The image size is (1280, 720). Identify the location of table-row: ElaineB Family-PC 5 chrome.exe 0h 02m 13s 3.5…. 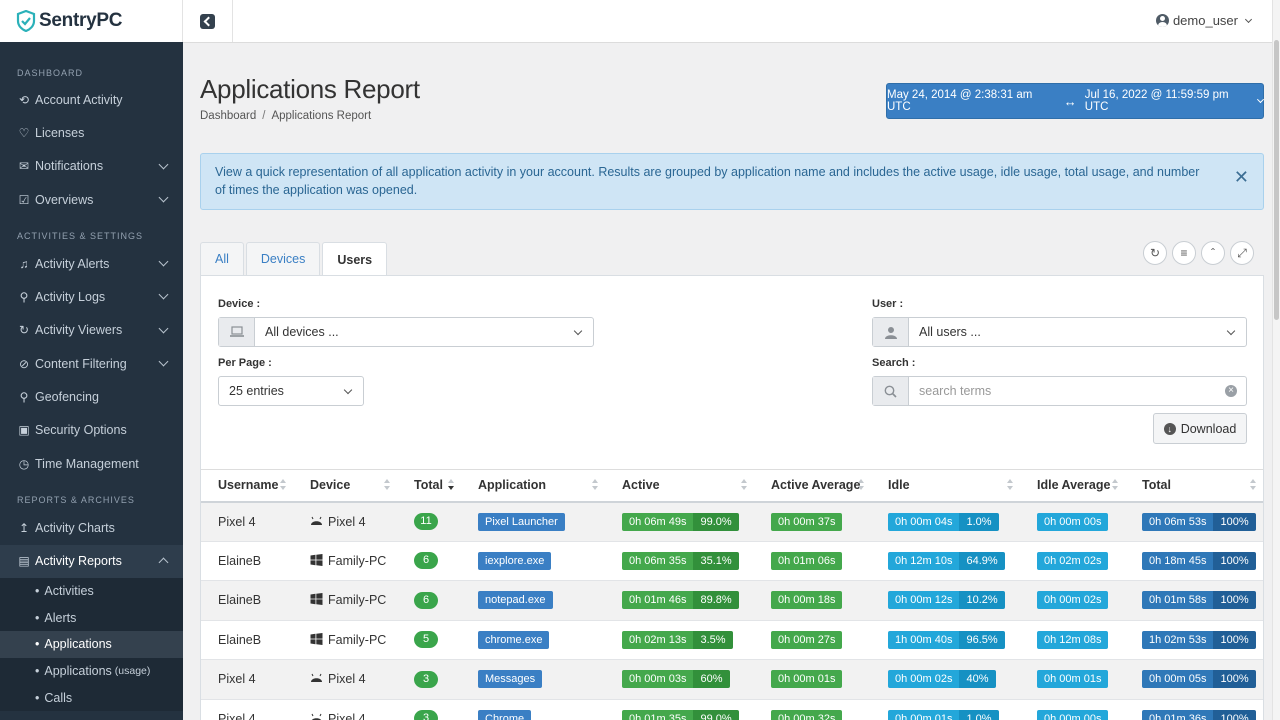
(732, 640).